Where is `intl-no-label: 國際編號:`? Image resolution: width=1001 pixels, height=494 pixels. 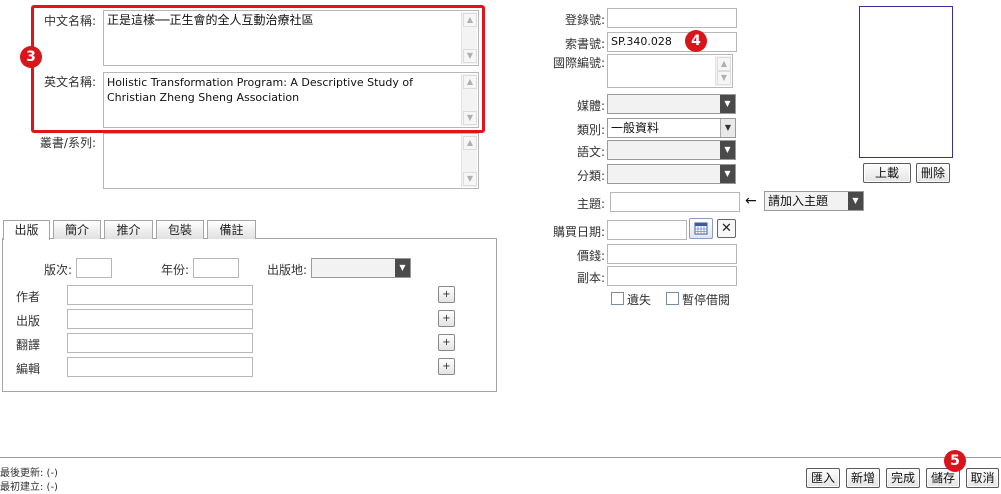 intl-no-label: 國際編號: is located at coordinates (578, 63).